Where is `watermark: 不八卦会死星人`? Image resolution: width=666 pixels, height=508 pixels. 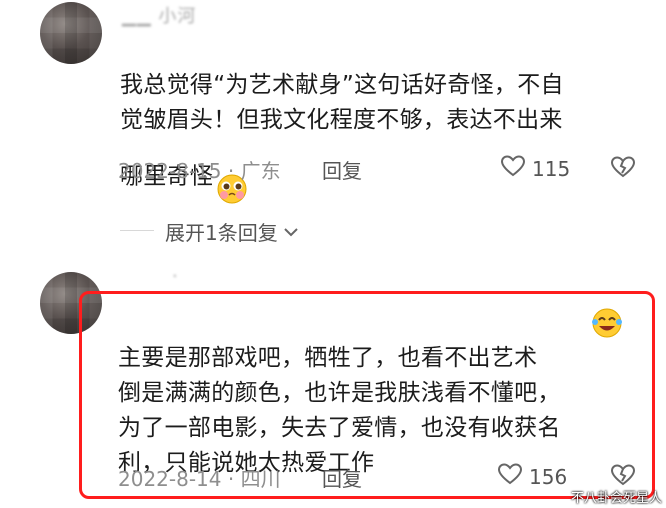
watermark: 不八卦会死星人 is located at coordinates (616, 498).